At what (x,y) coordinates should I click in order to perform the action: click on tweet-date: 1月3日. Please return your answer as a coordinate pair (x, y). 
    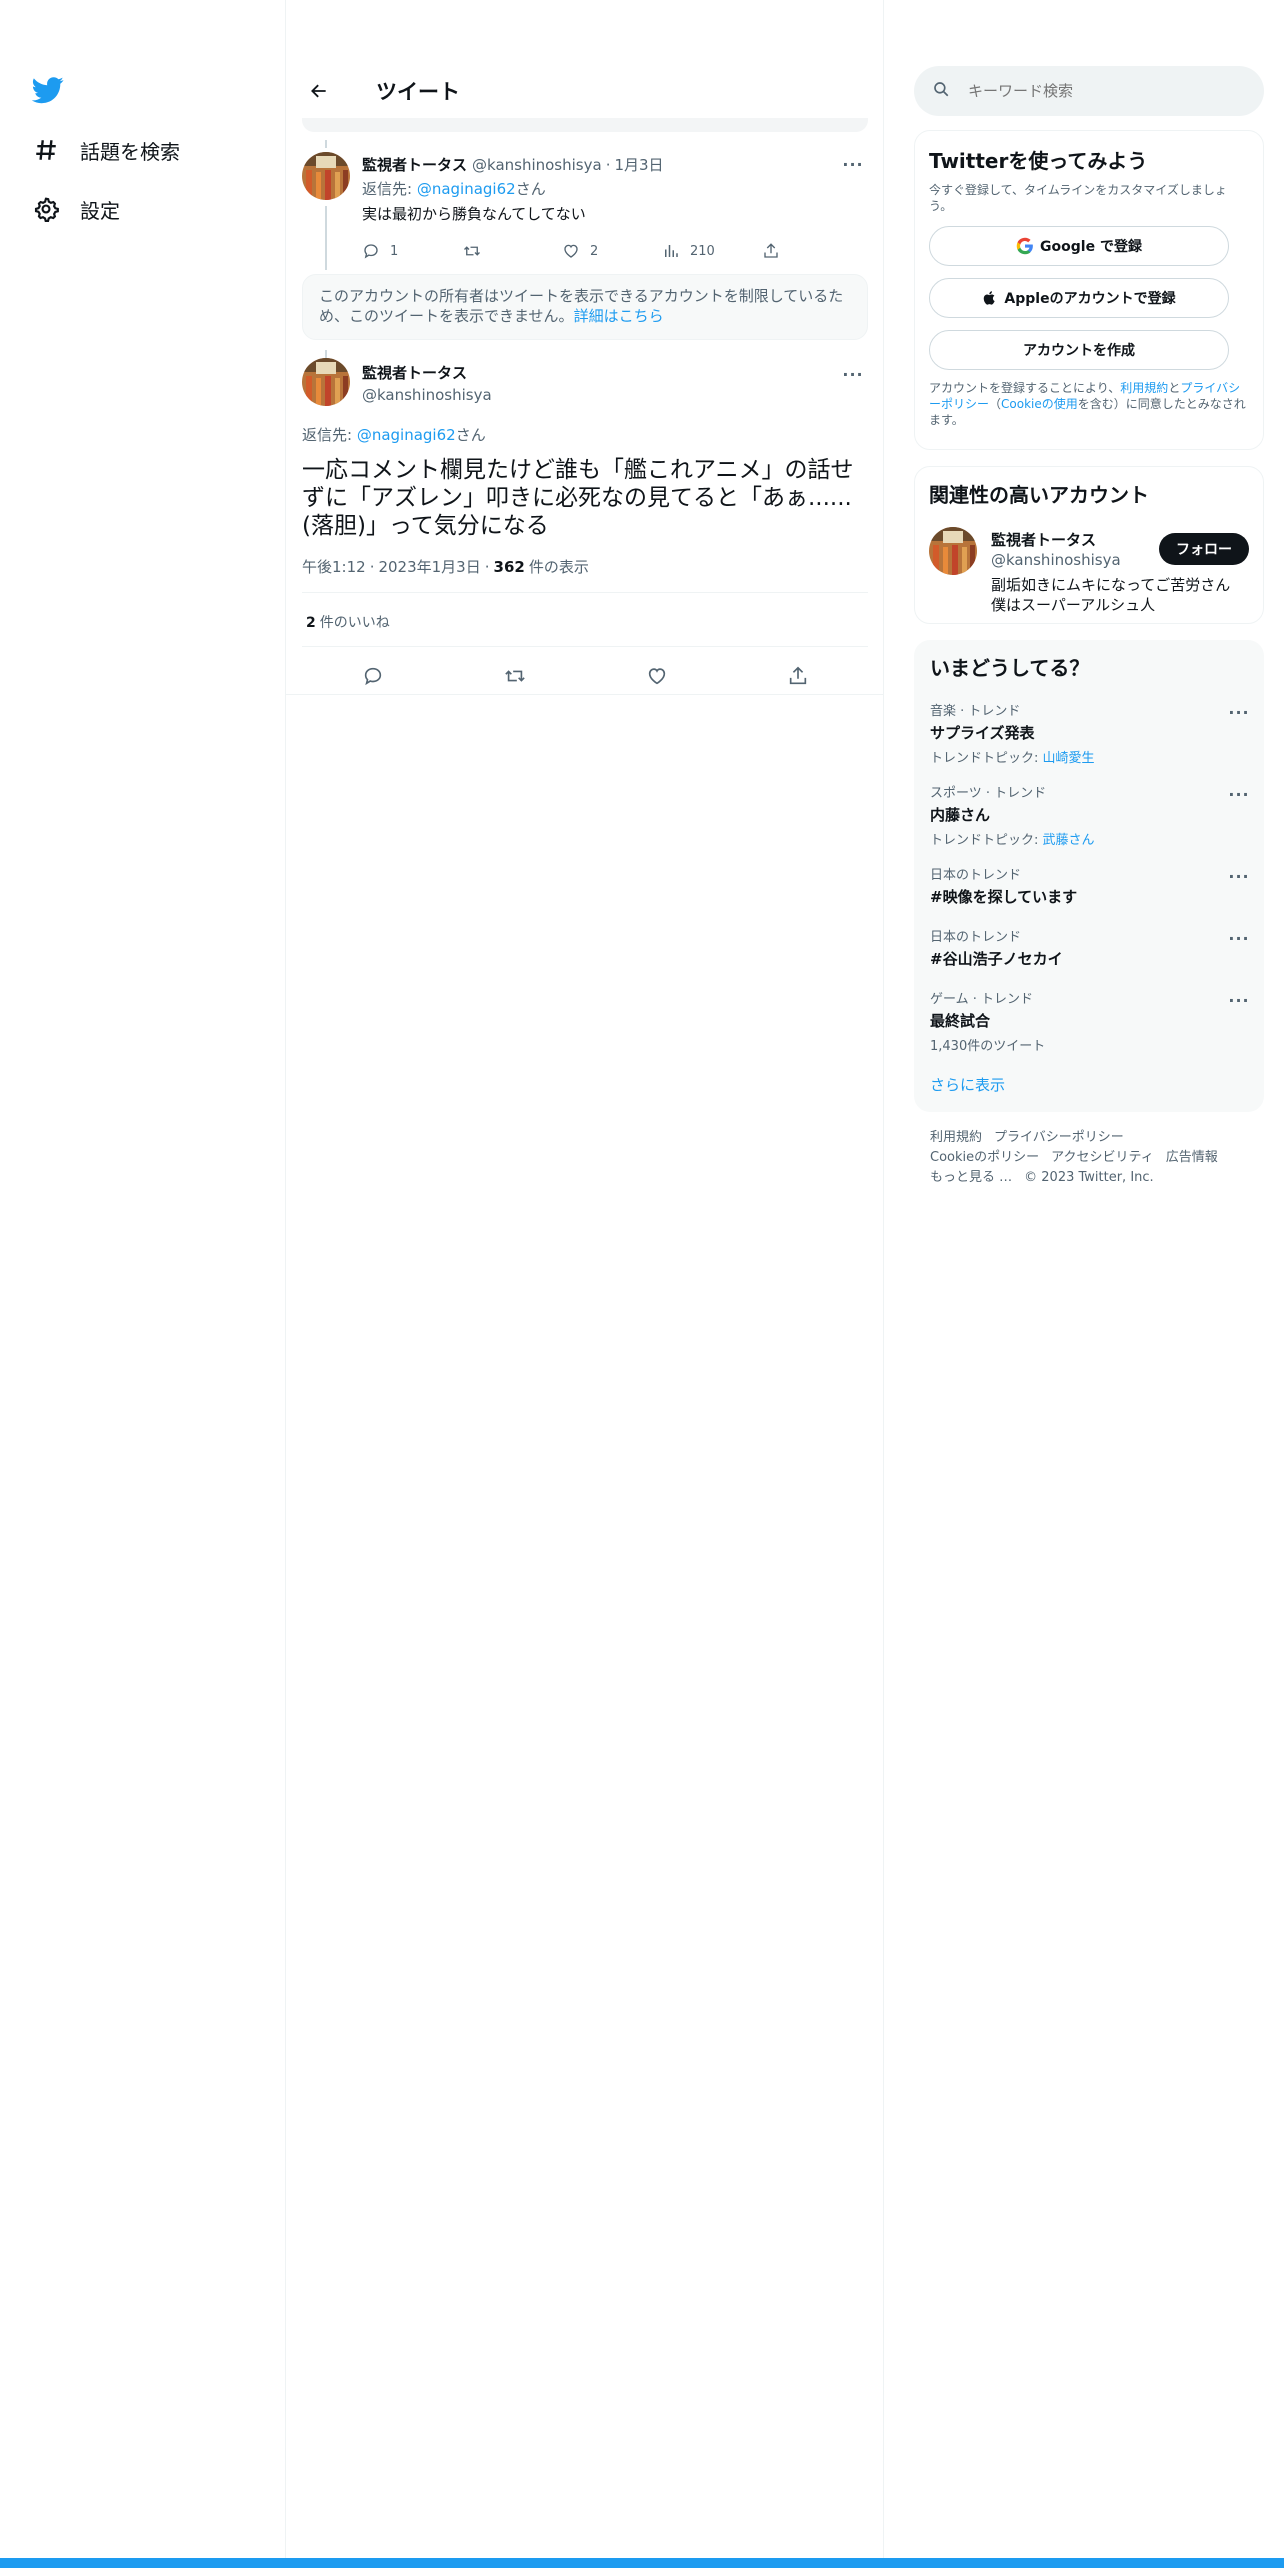
    Looking at the image, I should click on (638, 164).